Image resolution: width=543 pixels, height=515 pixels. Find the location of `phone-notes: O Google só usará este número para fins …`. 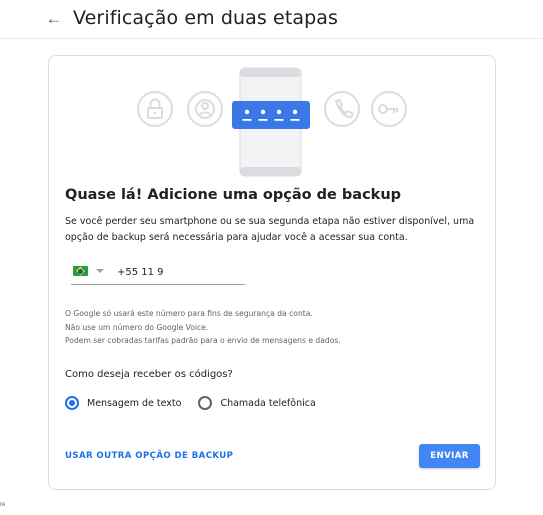

phone-notes: O Google só usará este número para fins … is located at coordinates (203, 327).